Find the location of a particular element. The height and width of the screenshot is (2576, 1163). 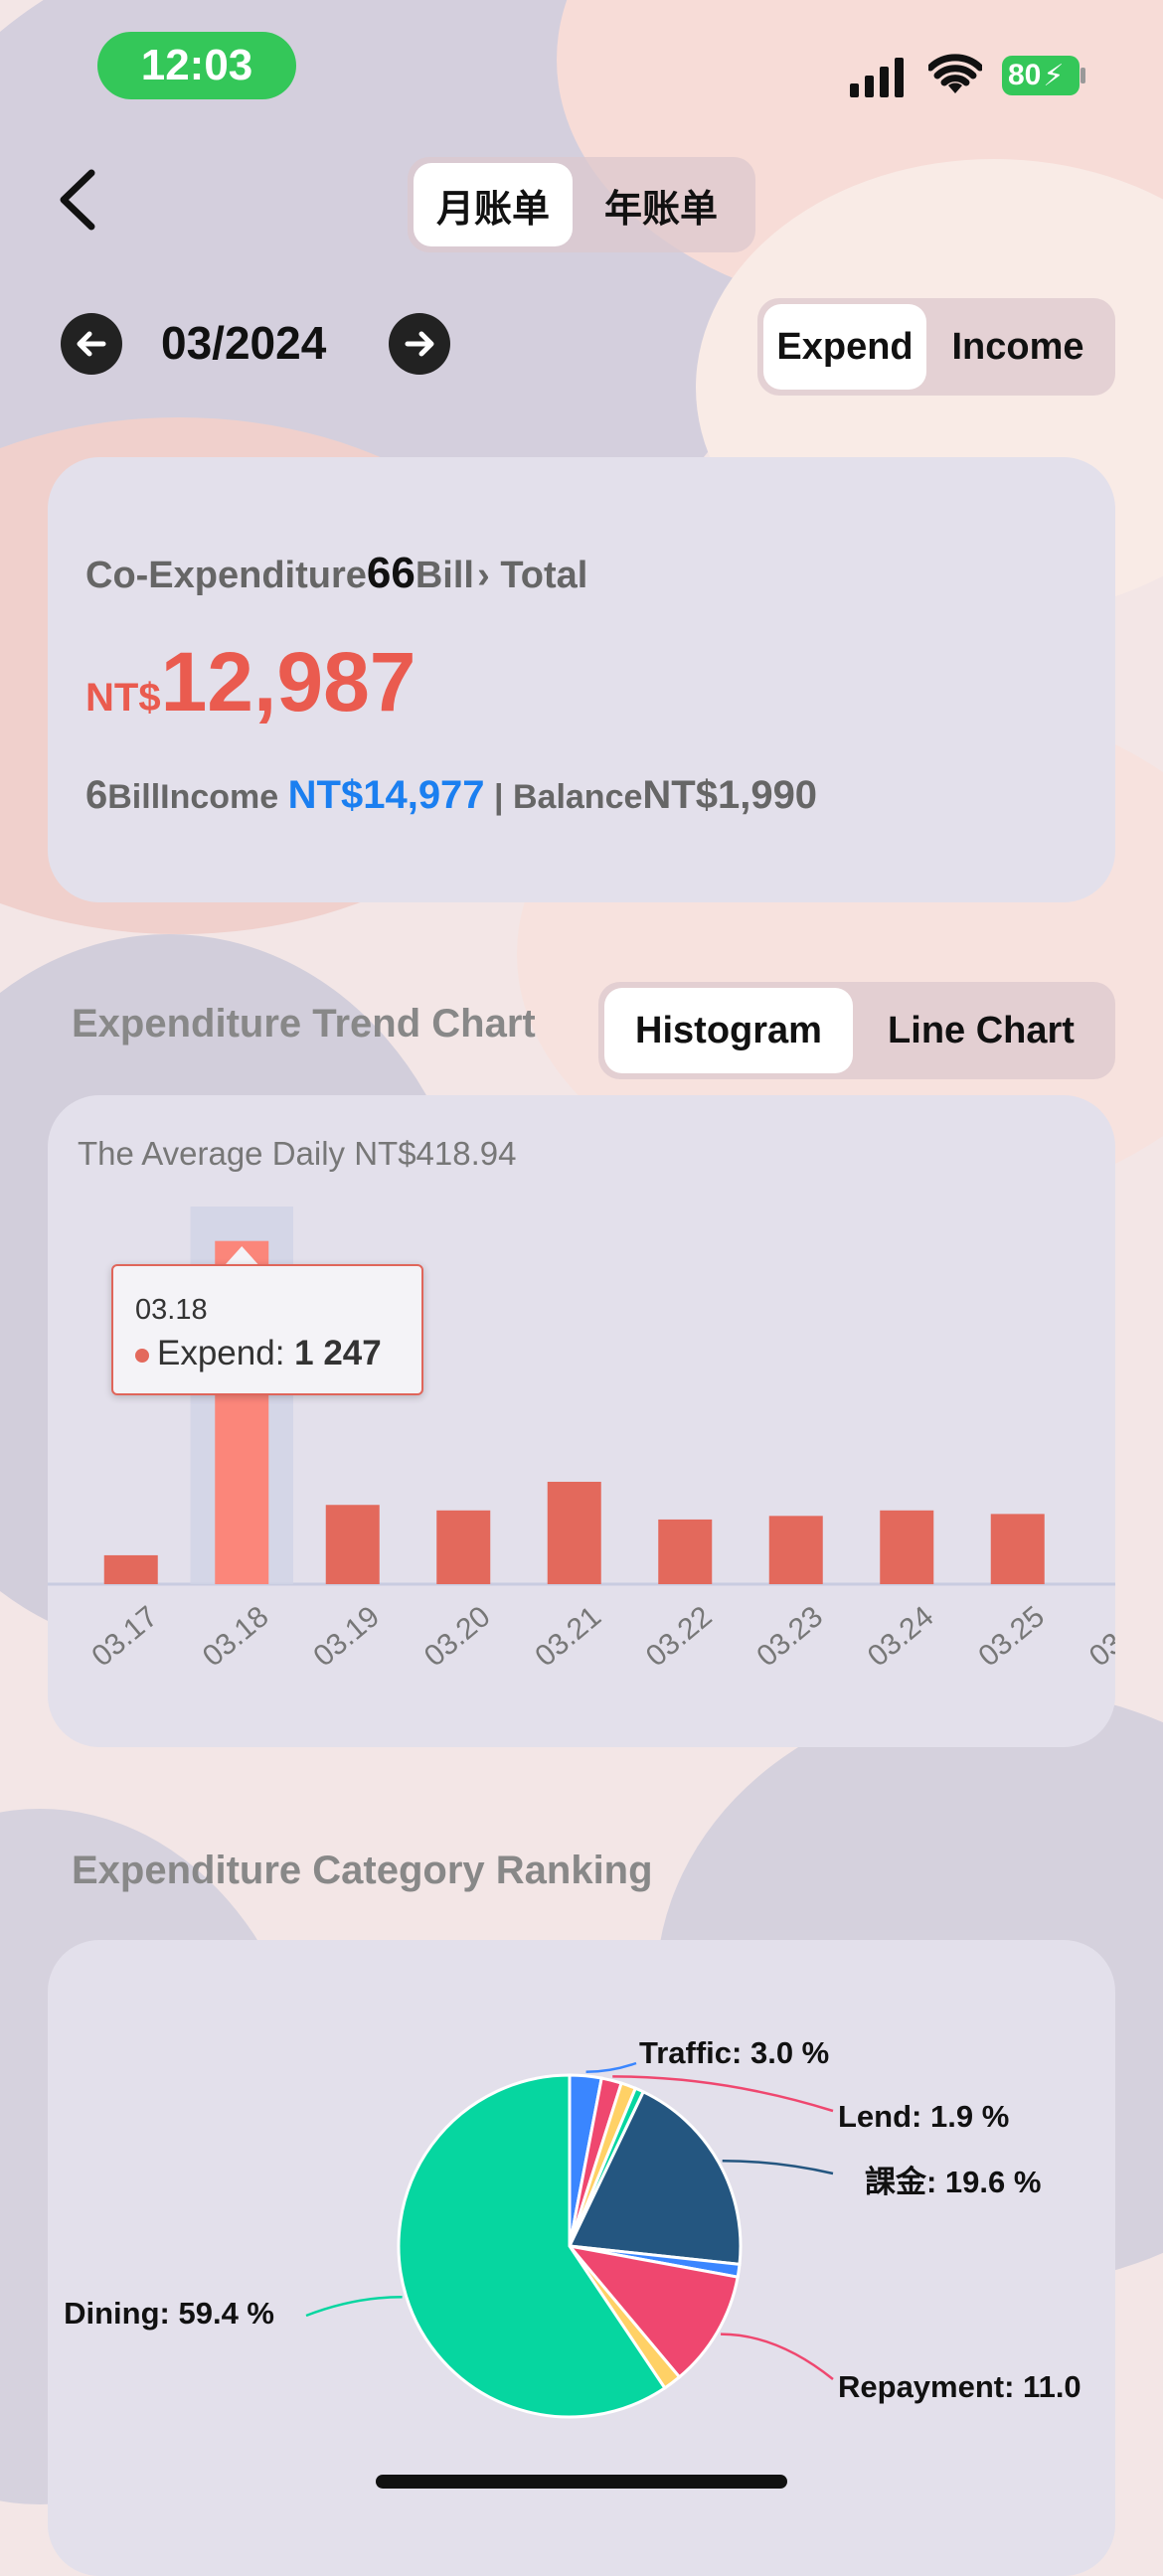

home-indicator is located at coordinates (581, 2482).